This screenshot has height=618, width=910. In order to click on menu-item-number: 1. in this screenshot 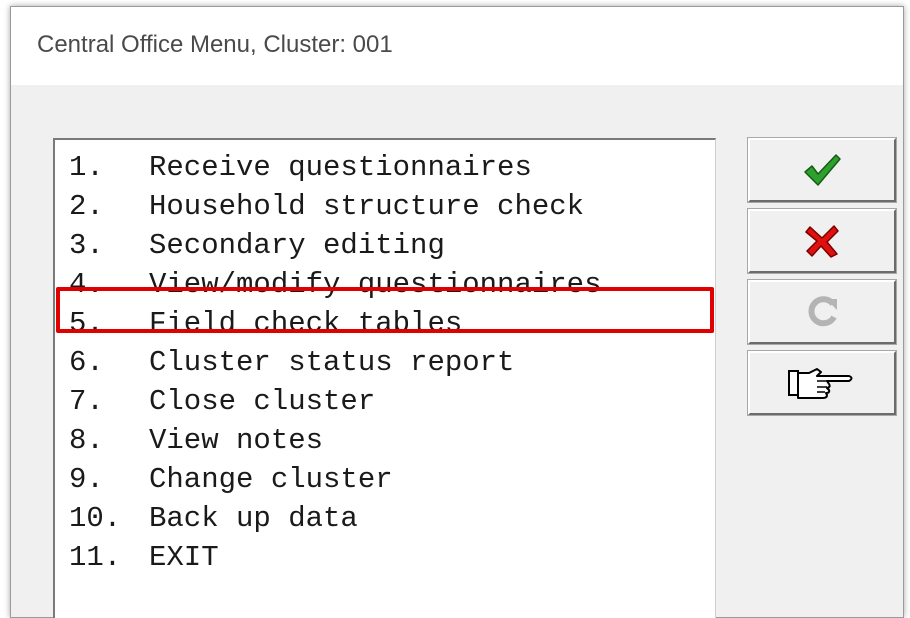, I will do `click(86, 167)`.